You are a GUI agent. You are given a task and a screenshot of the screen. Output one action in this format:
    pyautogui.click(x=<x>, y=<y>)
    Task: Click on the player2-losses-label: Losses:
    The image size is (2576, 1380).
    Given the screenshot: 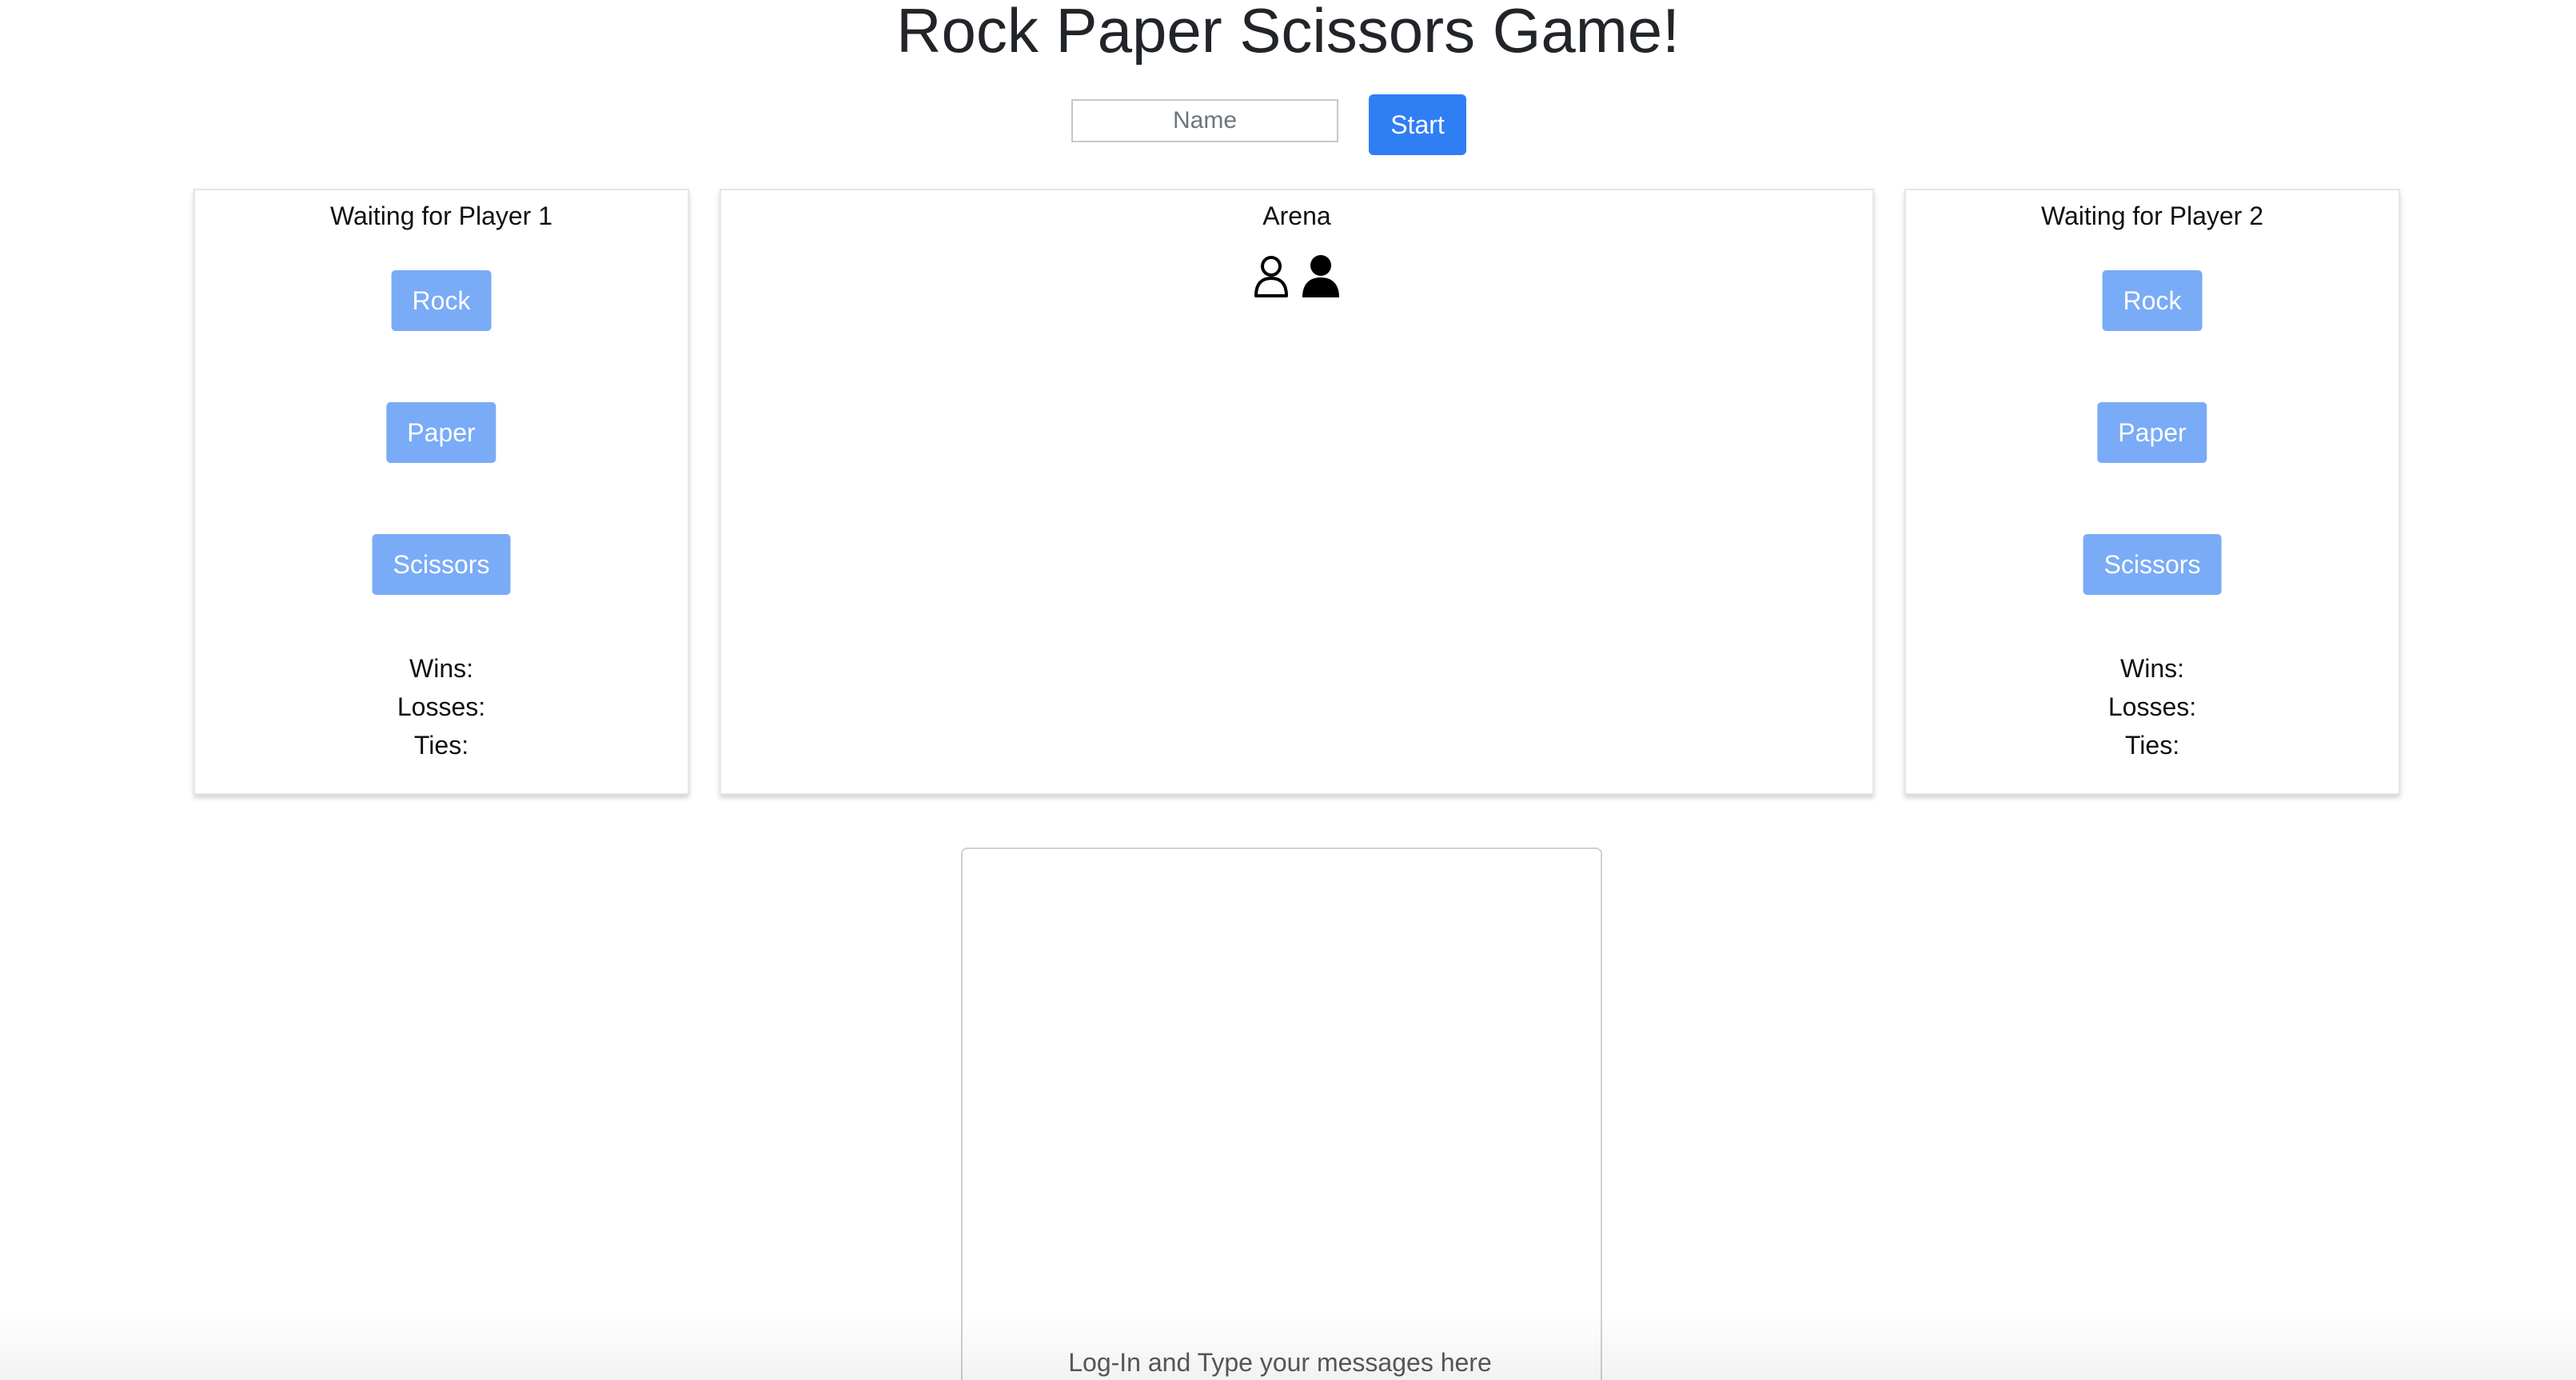 What is the action you would take?
    pyautogui.click(x=2152, y=706)
    